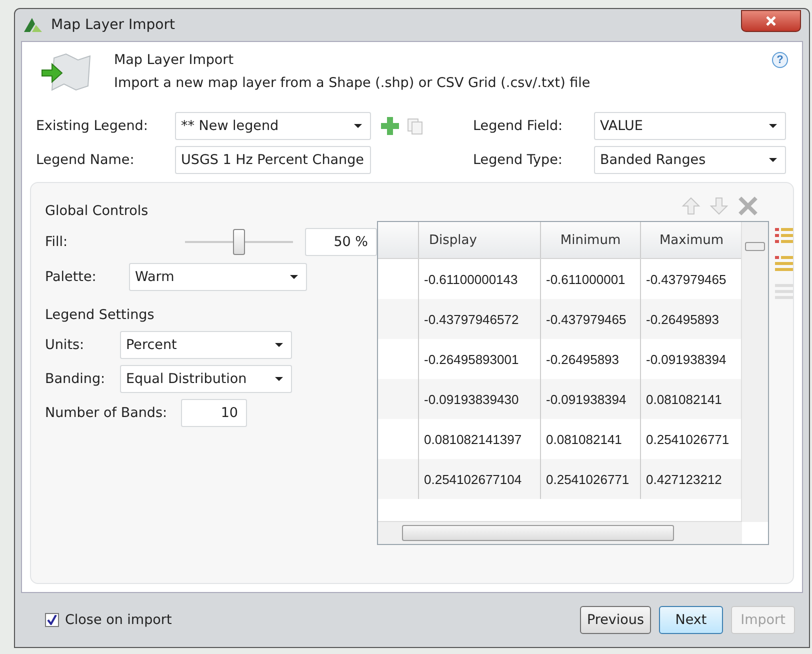 The image size is (812, 654). What do you see at coordinates (206, 345) in the screenshot?
I see `units-dropdown: Percent` at bounding box center [206, 345].